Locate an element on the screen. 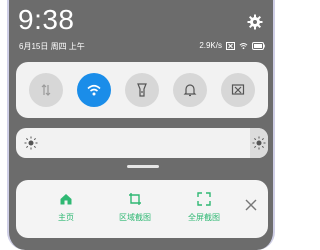 The image size is (320, 250). flashlight-toggle is located at coordinates (142, 90).